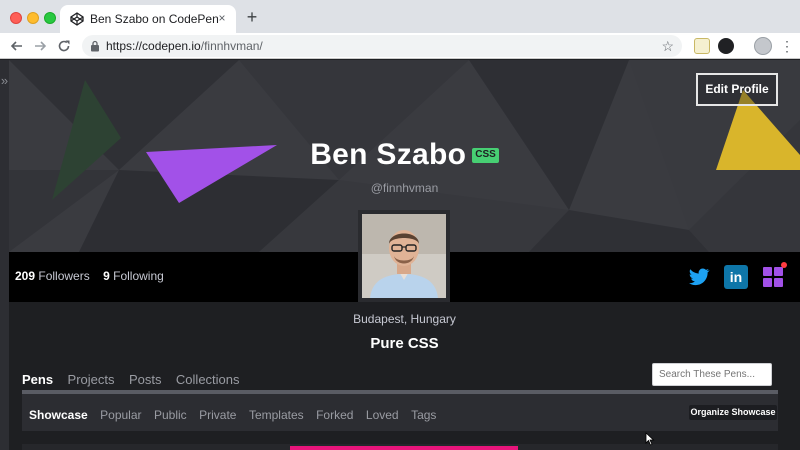 The height and width of the screenshot is (450, 800). What do you see at coordinates (120, 415) in the screenshot?
I see `subnav-popular: Popular` at bounding box center [120, 415].